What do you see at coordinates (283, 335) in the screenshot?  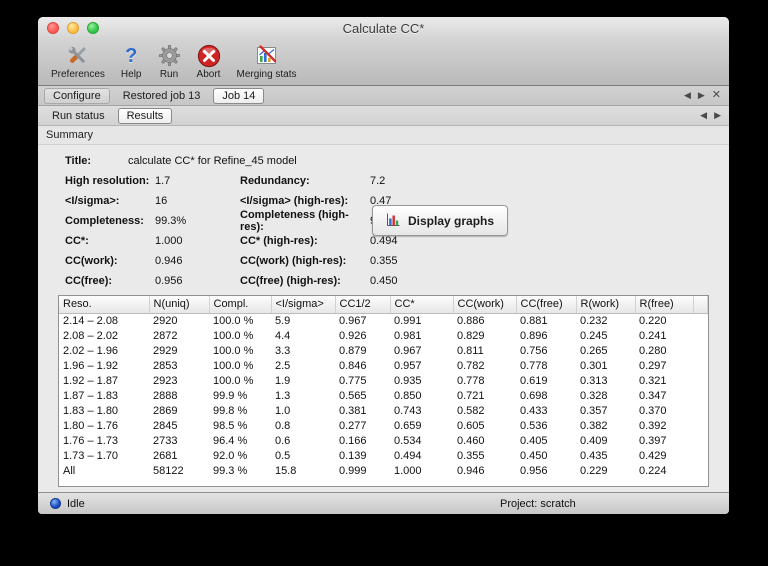 I see `table-cell: 4.4` at bounding box center [283, 335].